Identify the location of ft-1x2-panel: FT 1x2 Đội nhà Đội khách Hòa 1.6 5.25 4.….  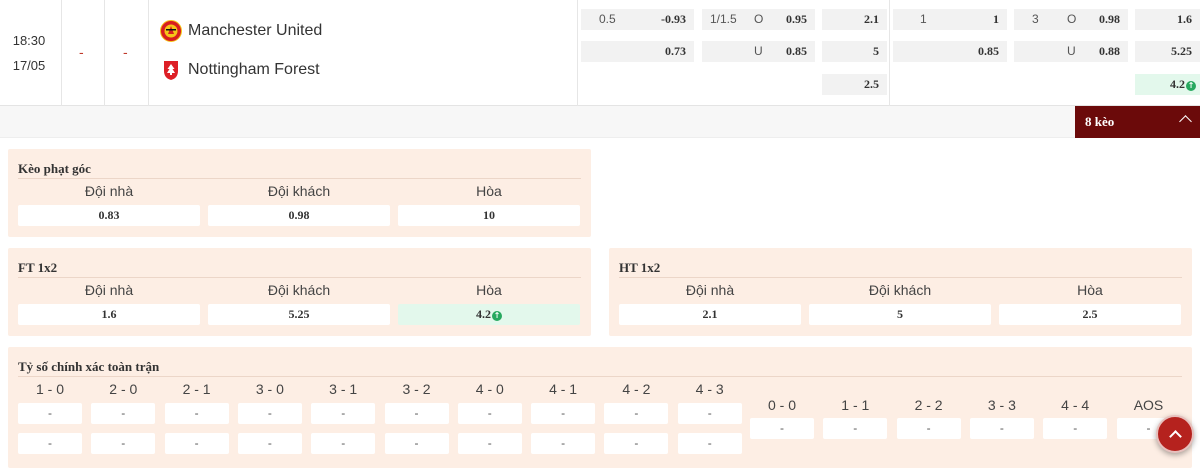
(299, 292).